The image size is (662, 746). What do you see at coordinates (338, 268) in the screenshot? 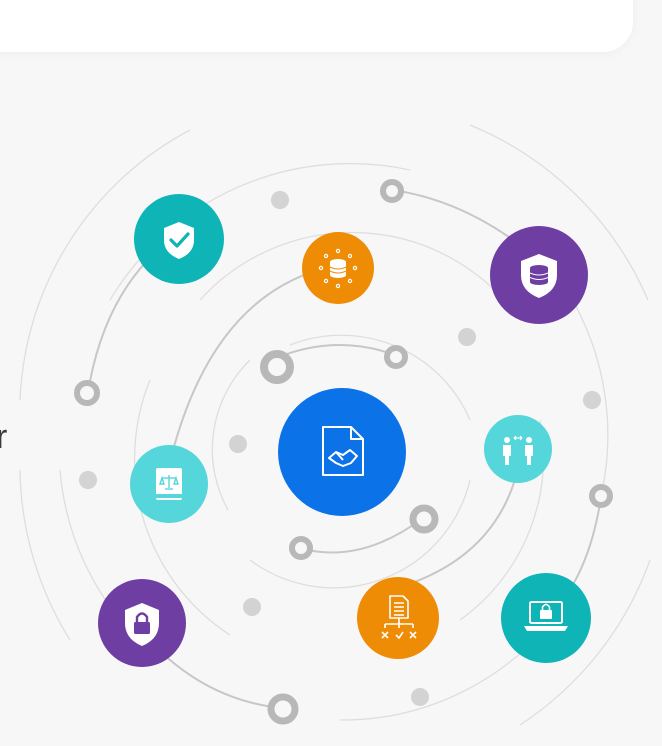
I see `node-data-network` at bounding box center [338, 268].